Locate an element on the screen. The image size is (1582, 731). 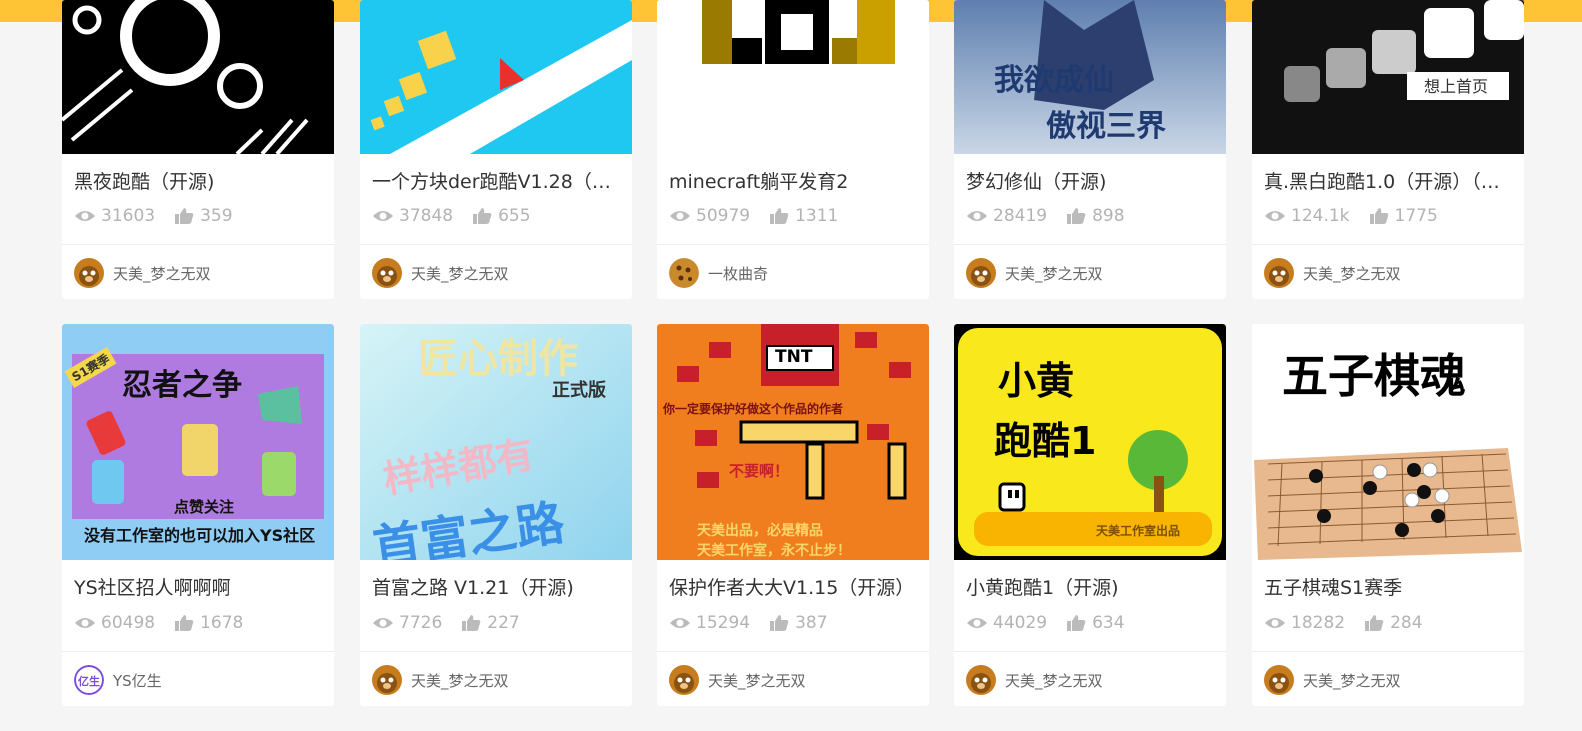
work-card: 我欲成仙 傲视三界 梦幻修仙（开源) 28419 898 天美_梦之无双 is located at coordinates (1090, 149).